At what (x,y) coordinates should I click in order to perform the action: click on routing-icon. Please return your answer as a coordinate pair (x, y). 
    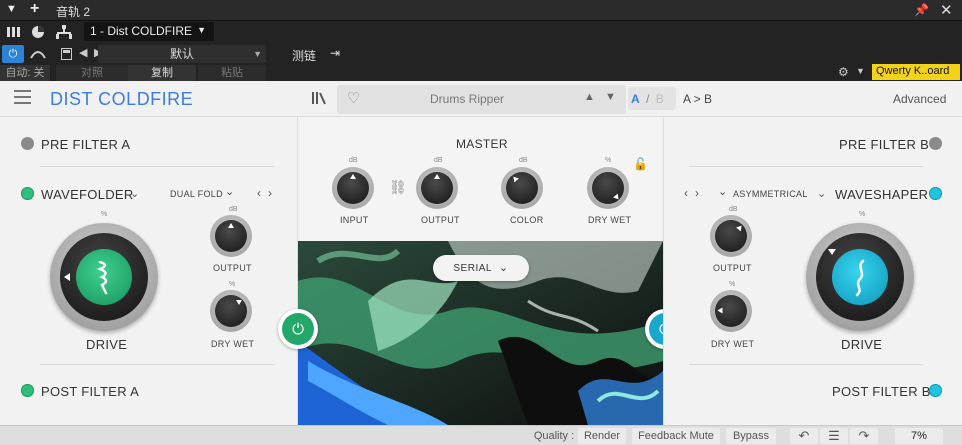
    Looking at the image, I should click on (64, 32).